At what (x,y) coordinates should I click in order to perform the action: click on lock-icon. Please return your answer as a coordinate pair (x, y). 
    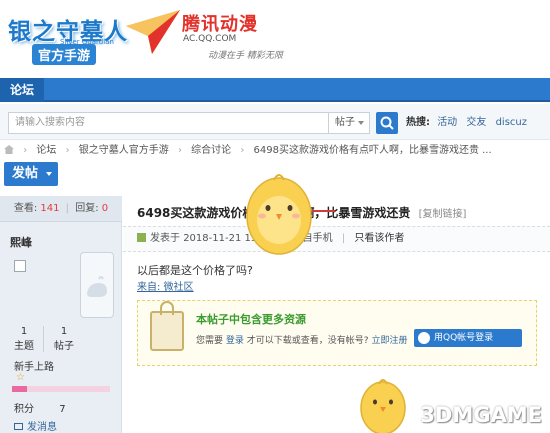
    Looking at the image, I should click on (167, 326).